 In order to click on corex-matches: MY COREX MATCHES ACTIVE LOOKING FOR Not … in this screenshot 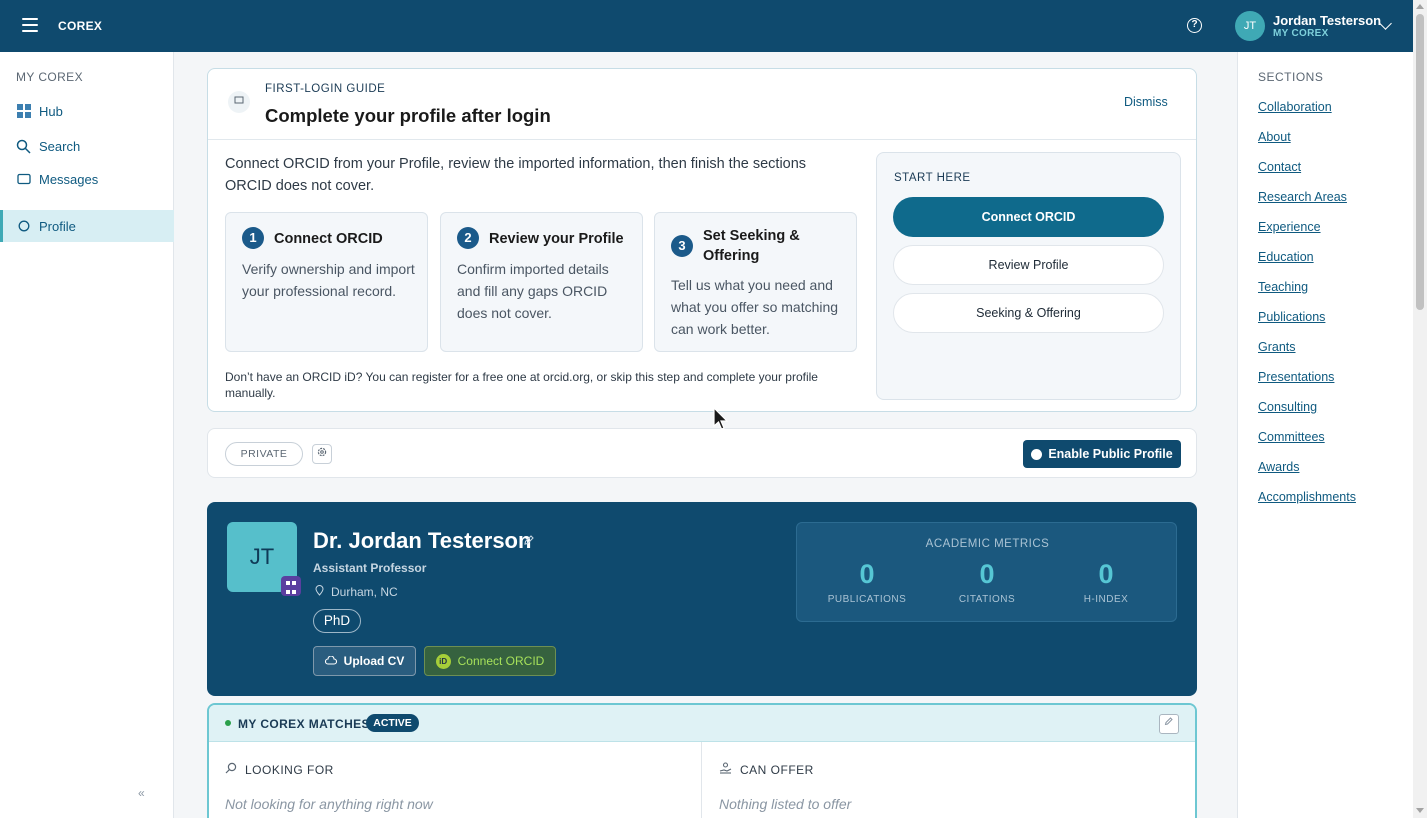, I will do `click(702, 760)`.